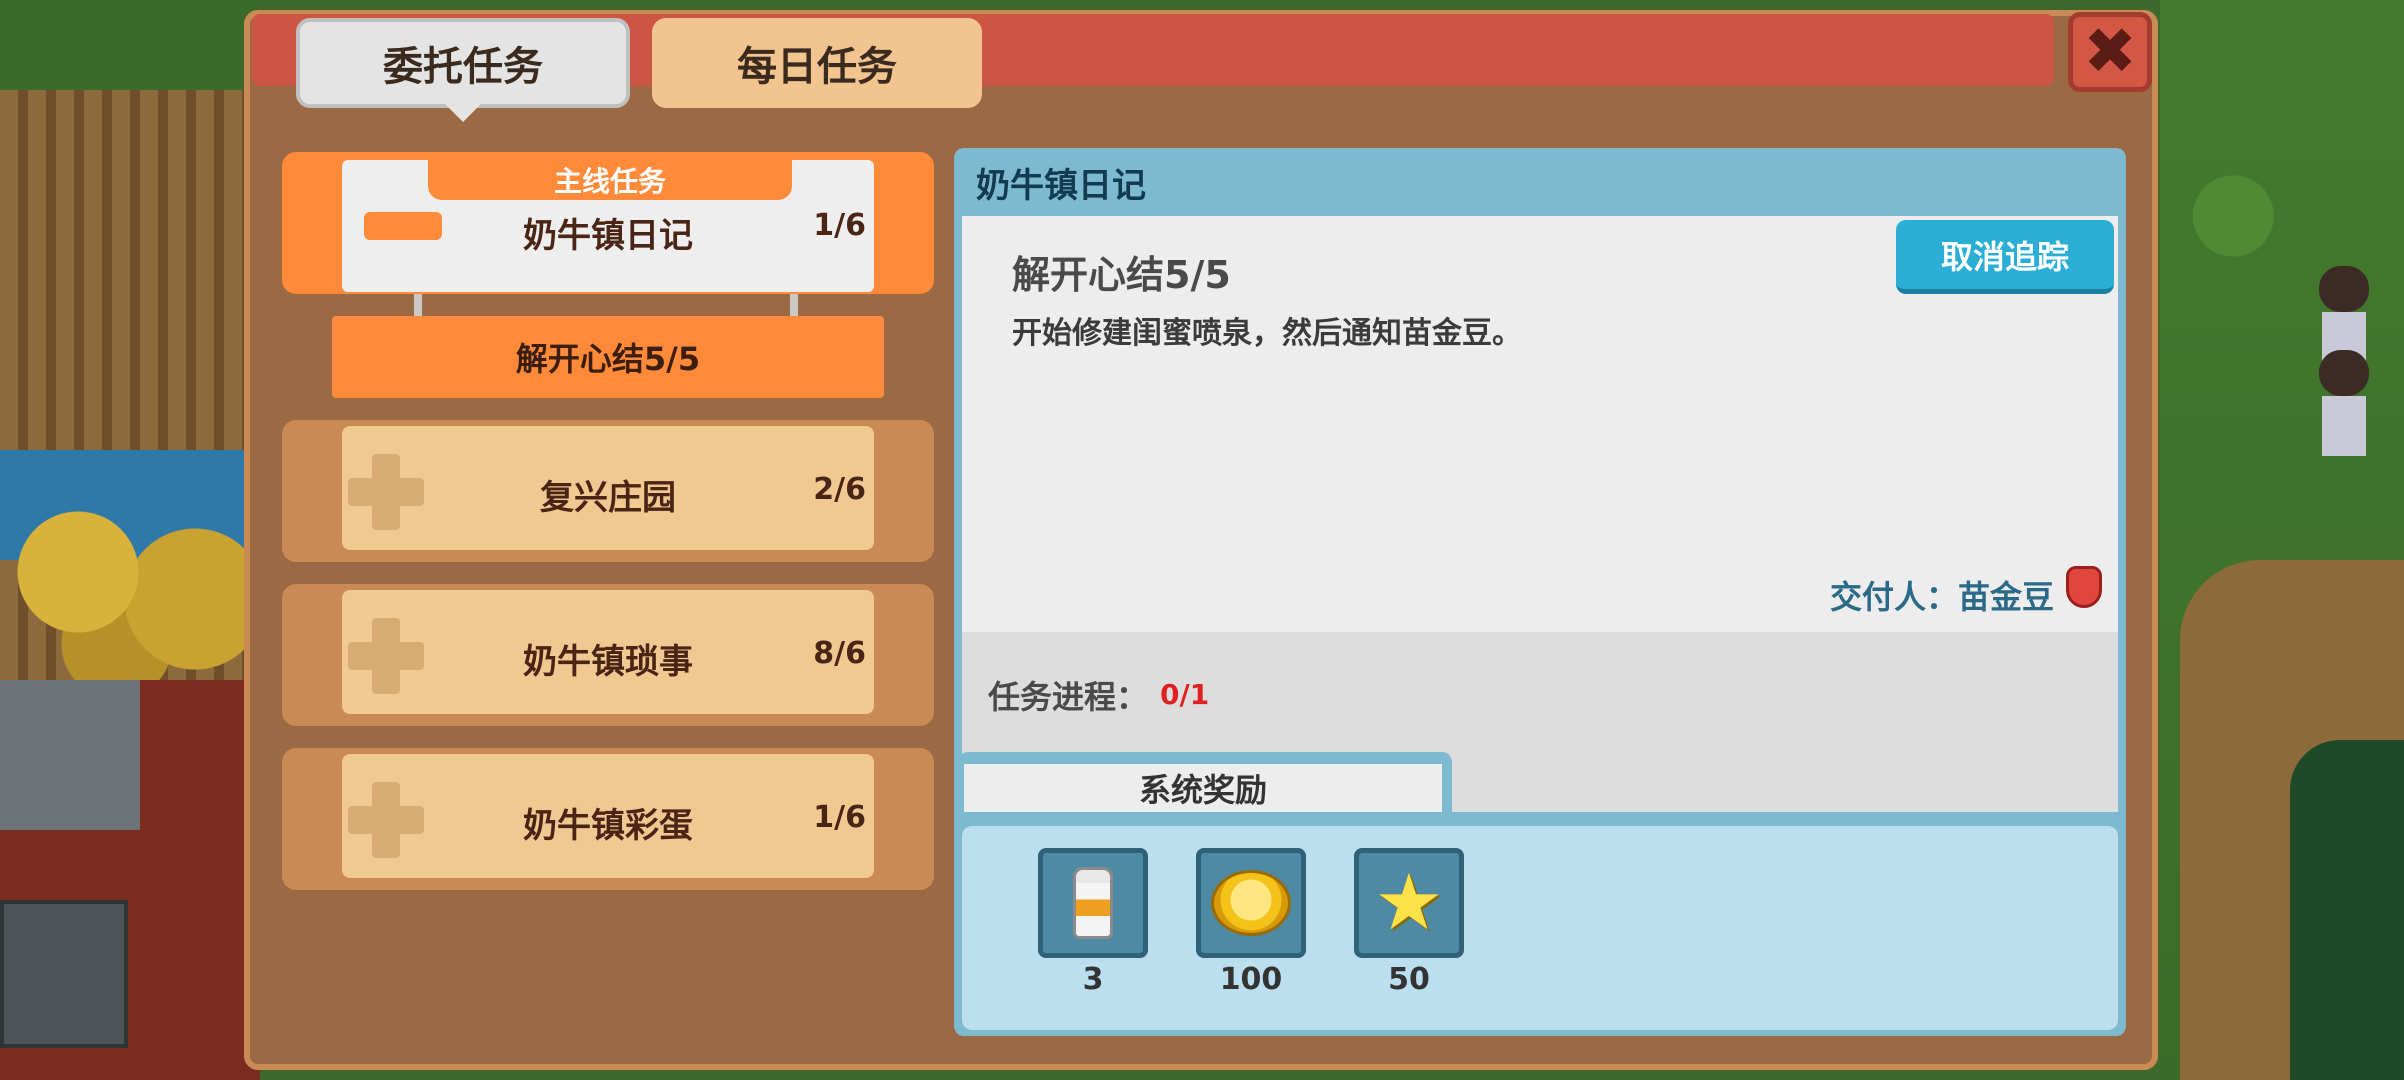 The width and height of the screenshot is (2404, 1080). I want to click on rewards-tab: 系统奖励, so click(1203, 788).